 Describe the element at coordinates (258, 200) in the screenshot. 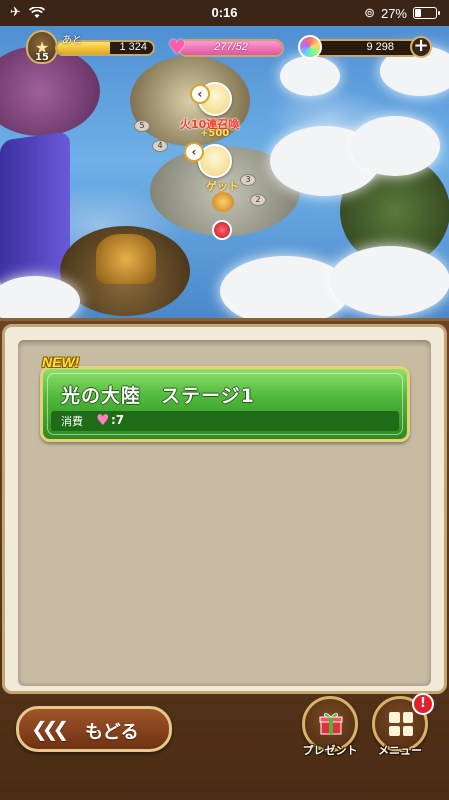

I see `stage-node: 2` at that location.